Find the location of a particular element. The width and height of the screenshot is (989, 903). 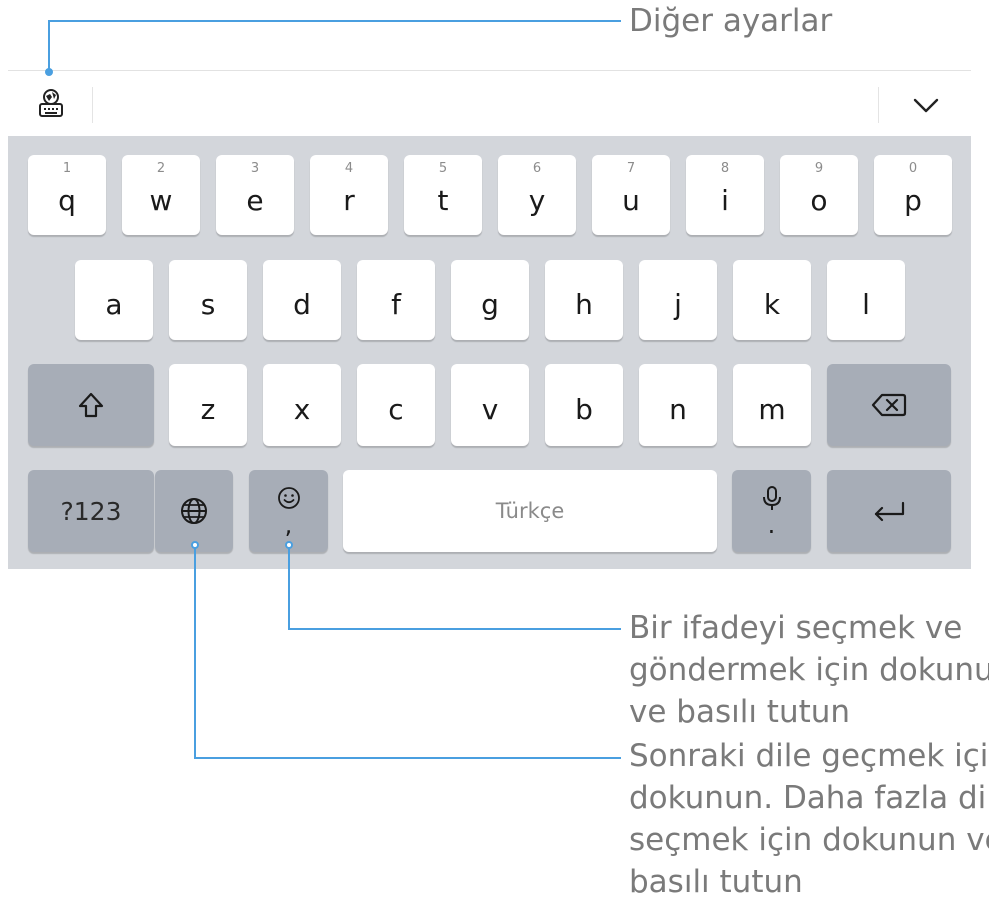

keyboard-toolbar is located at coordinates (489, 103).